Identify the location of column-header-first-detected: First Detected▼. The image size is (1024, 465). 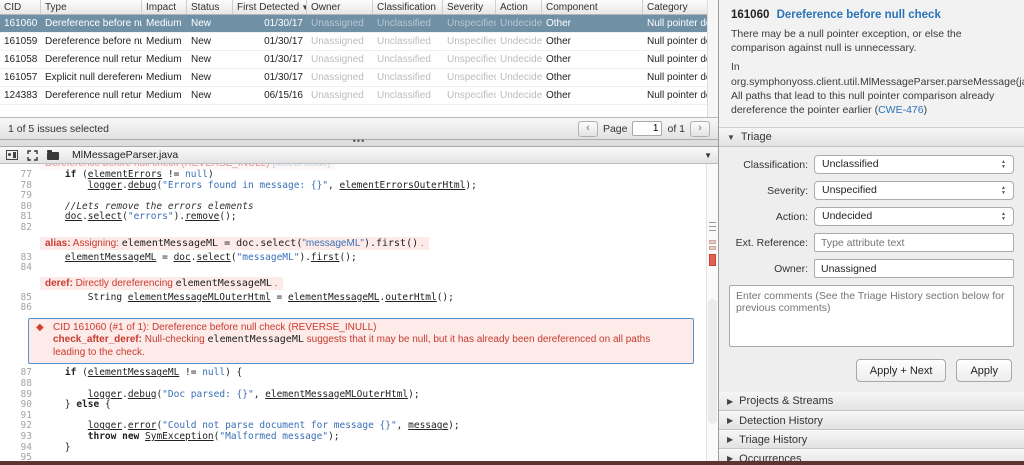
(270, 7).